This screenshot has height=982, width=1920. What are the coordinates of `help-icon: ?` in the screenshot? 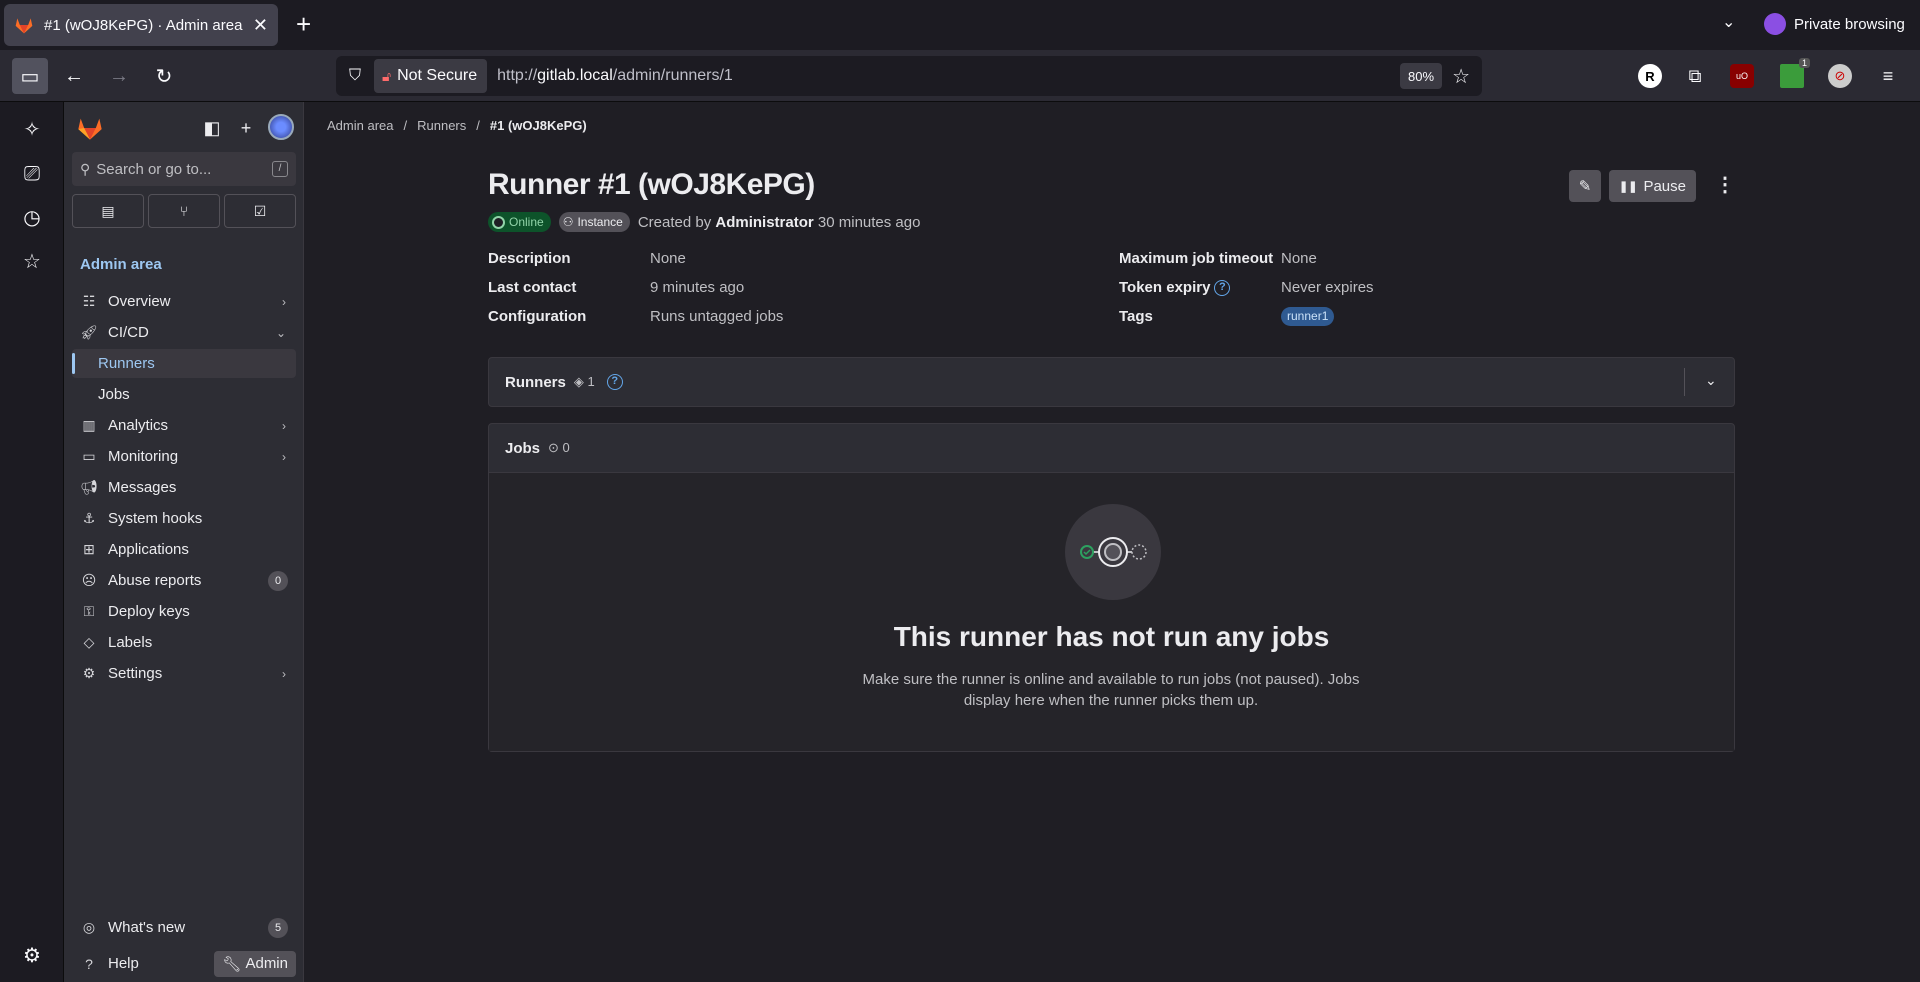 It's located at (89, 963).